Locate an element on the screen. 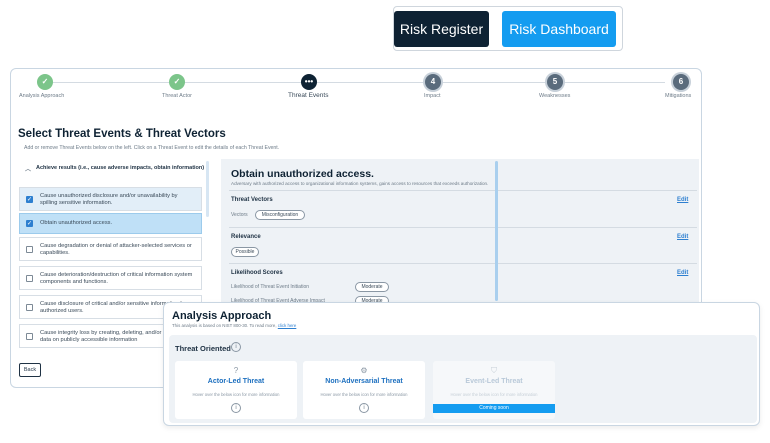 Image resolution: width=770 pixels, height=443 pixels. question-mark-icon: ? is located at coordinates (236, 370).